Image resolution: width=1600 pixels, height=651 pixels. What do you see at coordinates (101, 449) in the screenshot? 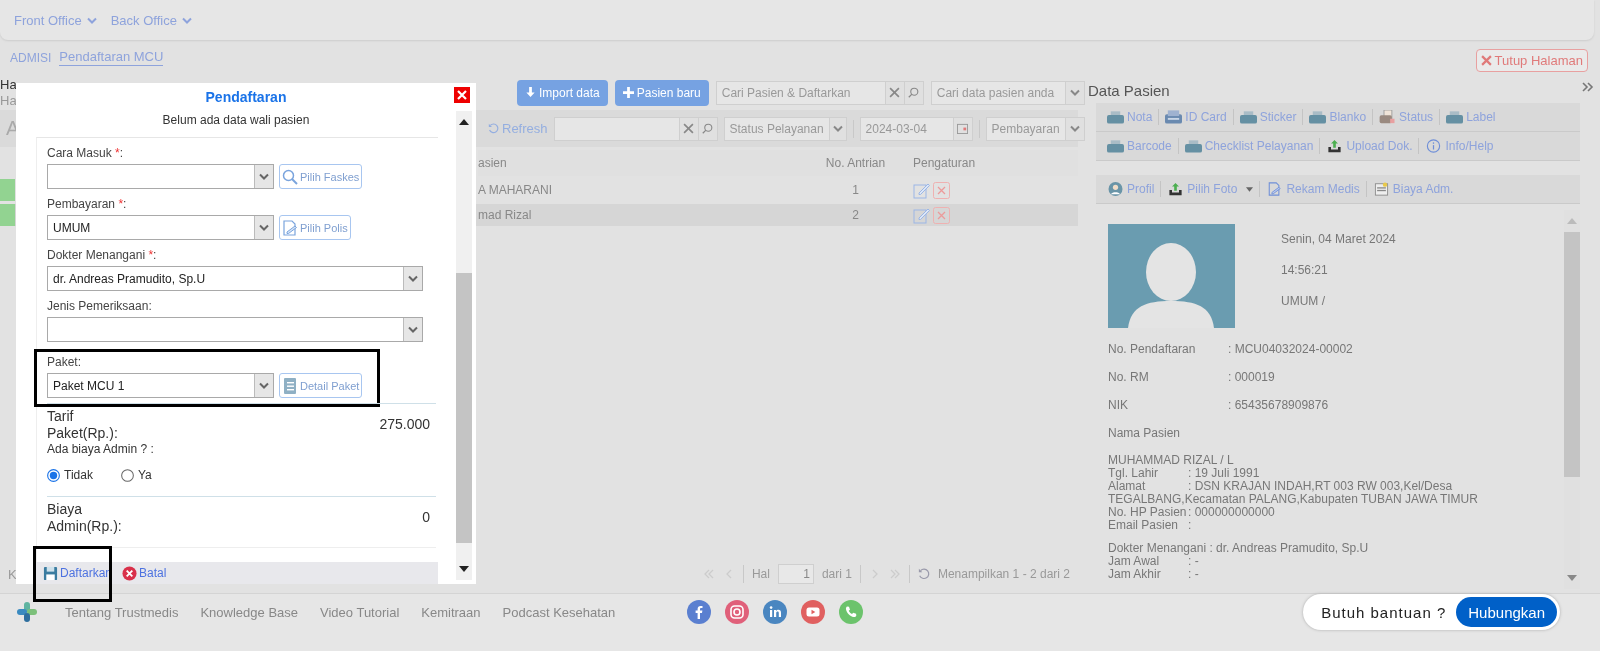
I see `admin-question: Ada biaya Admin ? :` at bounding box center [101, 449].